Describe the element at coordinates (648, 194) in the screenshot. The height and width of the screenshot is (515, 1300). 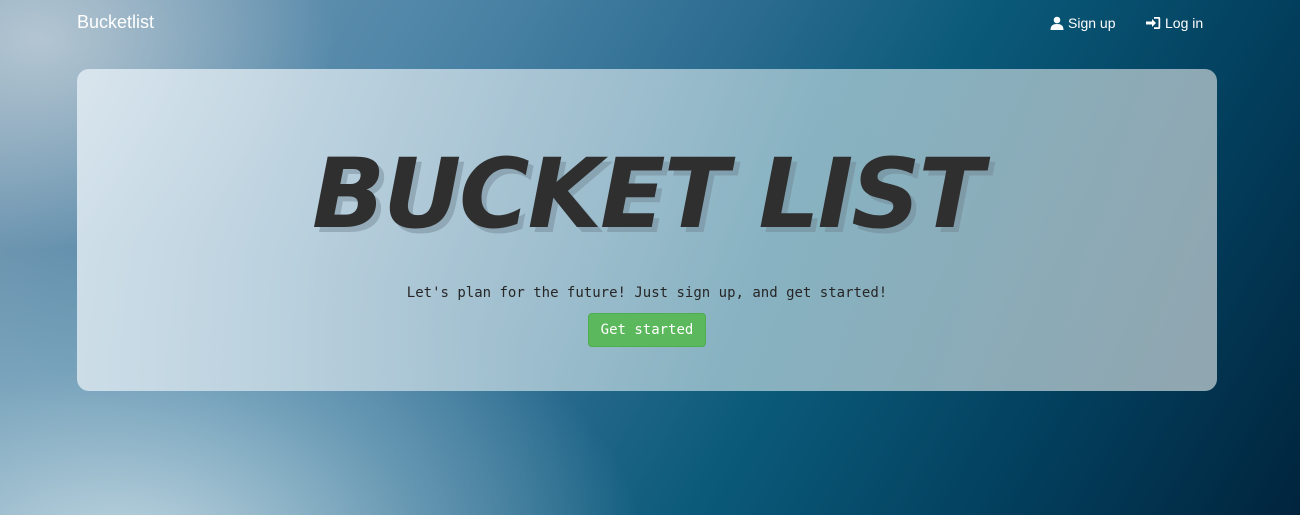
I see `hero-title: BUCKET LIST` at that location.